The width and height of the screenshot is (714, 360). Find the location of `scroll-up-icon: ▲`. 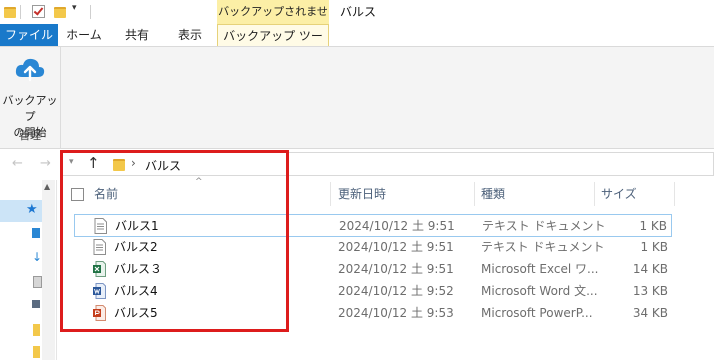

scroll-up-icon: ▲ is located at coordinates (47, 186).